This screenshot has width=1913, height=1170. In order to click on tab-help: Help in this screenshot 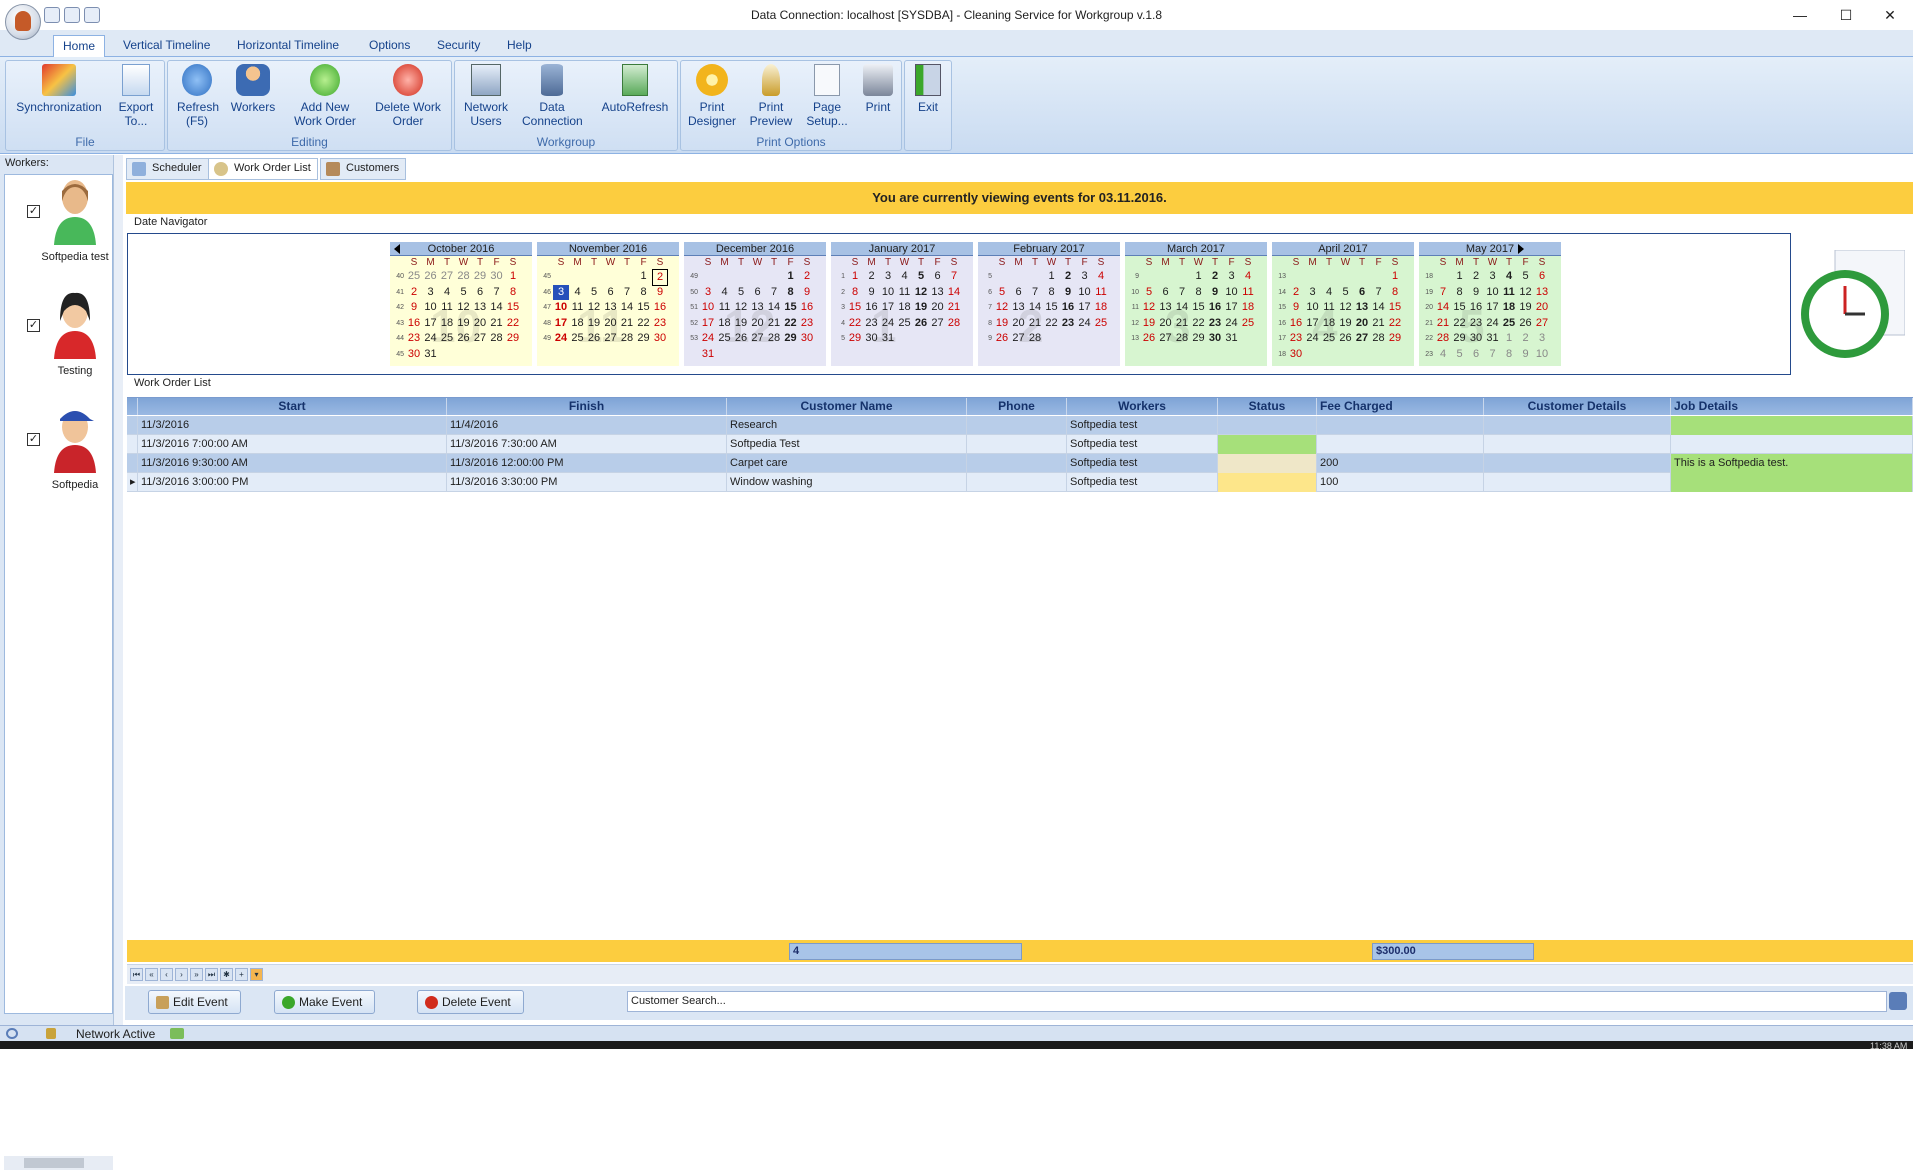, I will do `click(519, 46)`.